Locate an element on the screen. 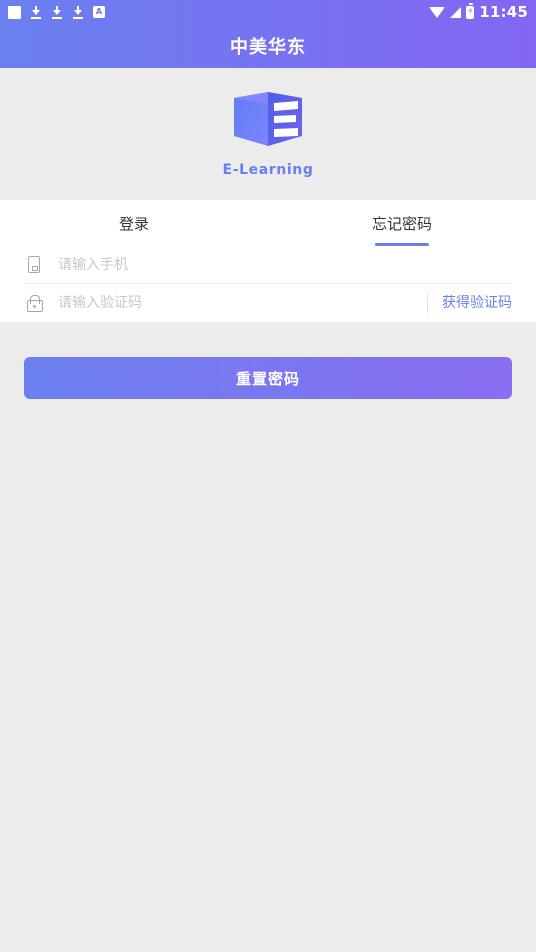 The image size is (536, 952). auth-card: 登录 忘记密码 获得验证码 is located at coordinates (268, 261).